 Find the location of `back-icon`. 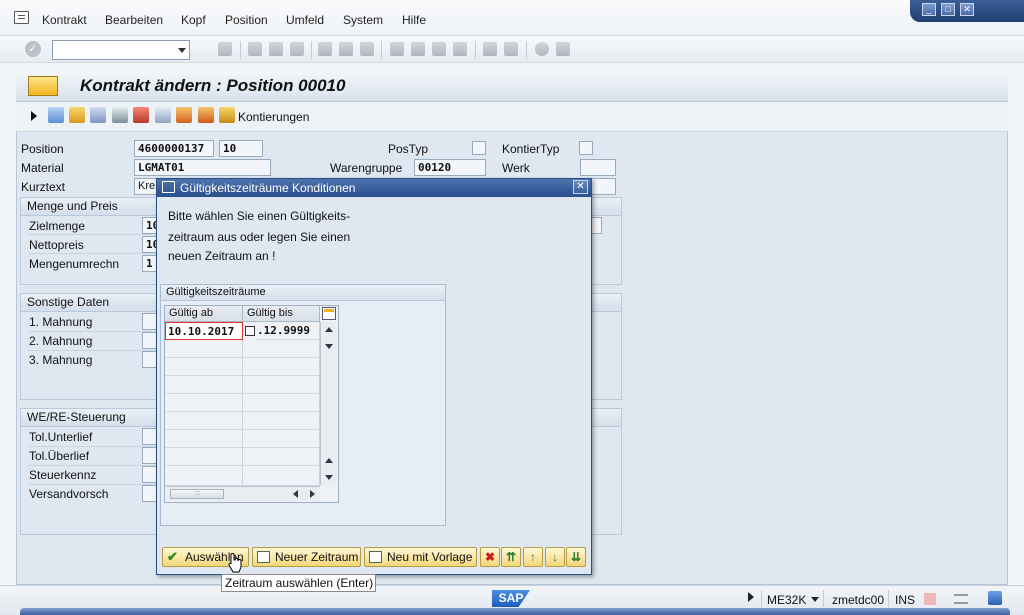

back-icon is located at coordinates (255, 49).